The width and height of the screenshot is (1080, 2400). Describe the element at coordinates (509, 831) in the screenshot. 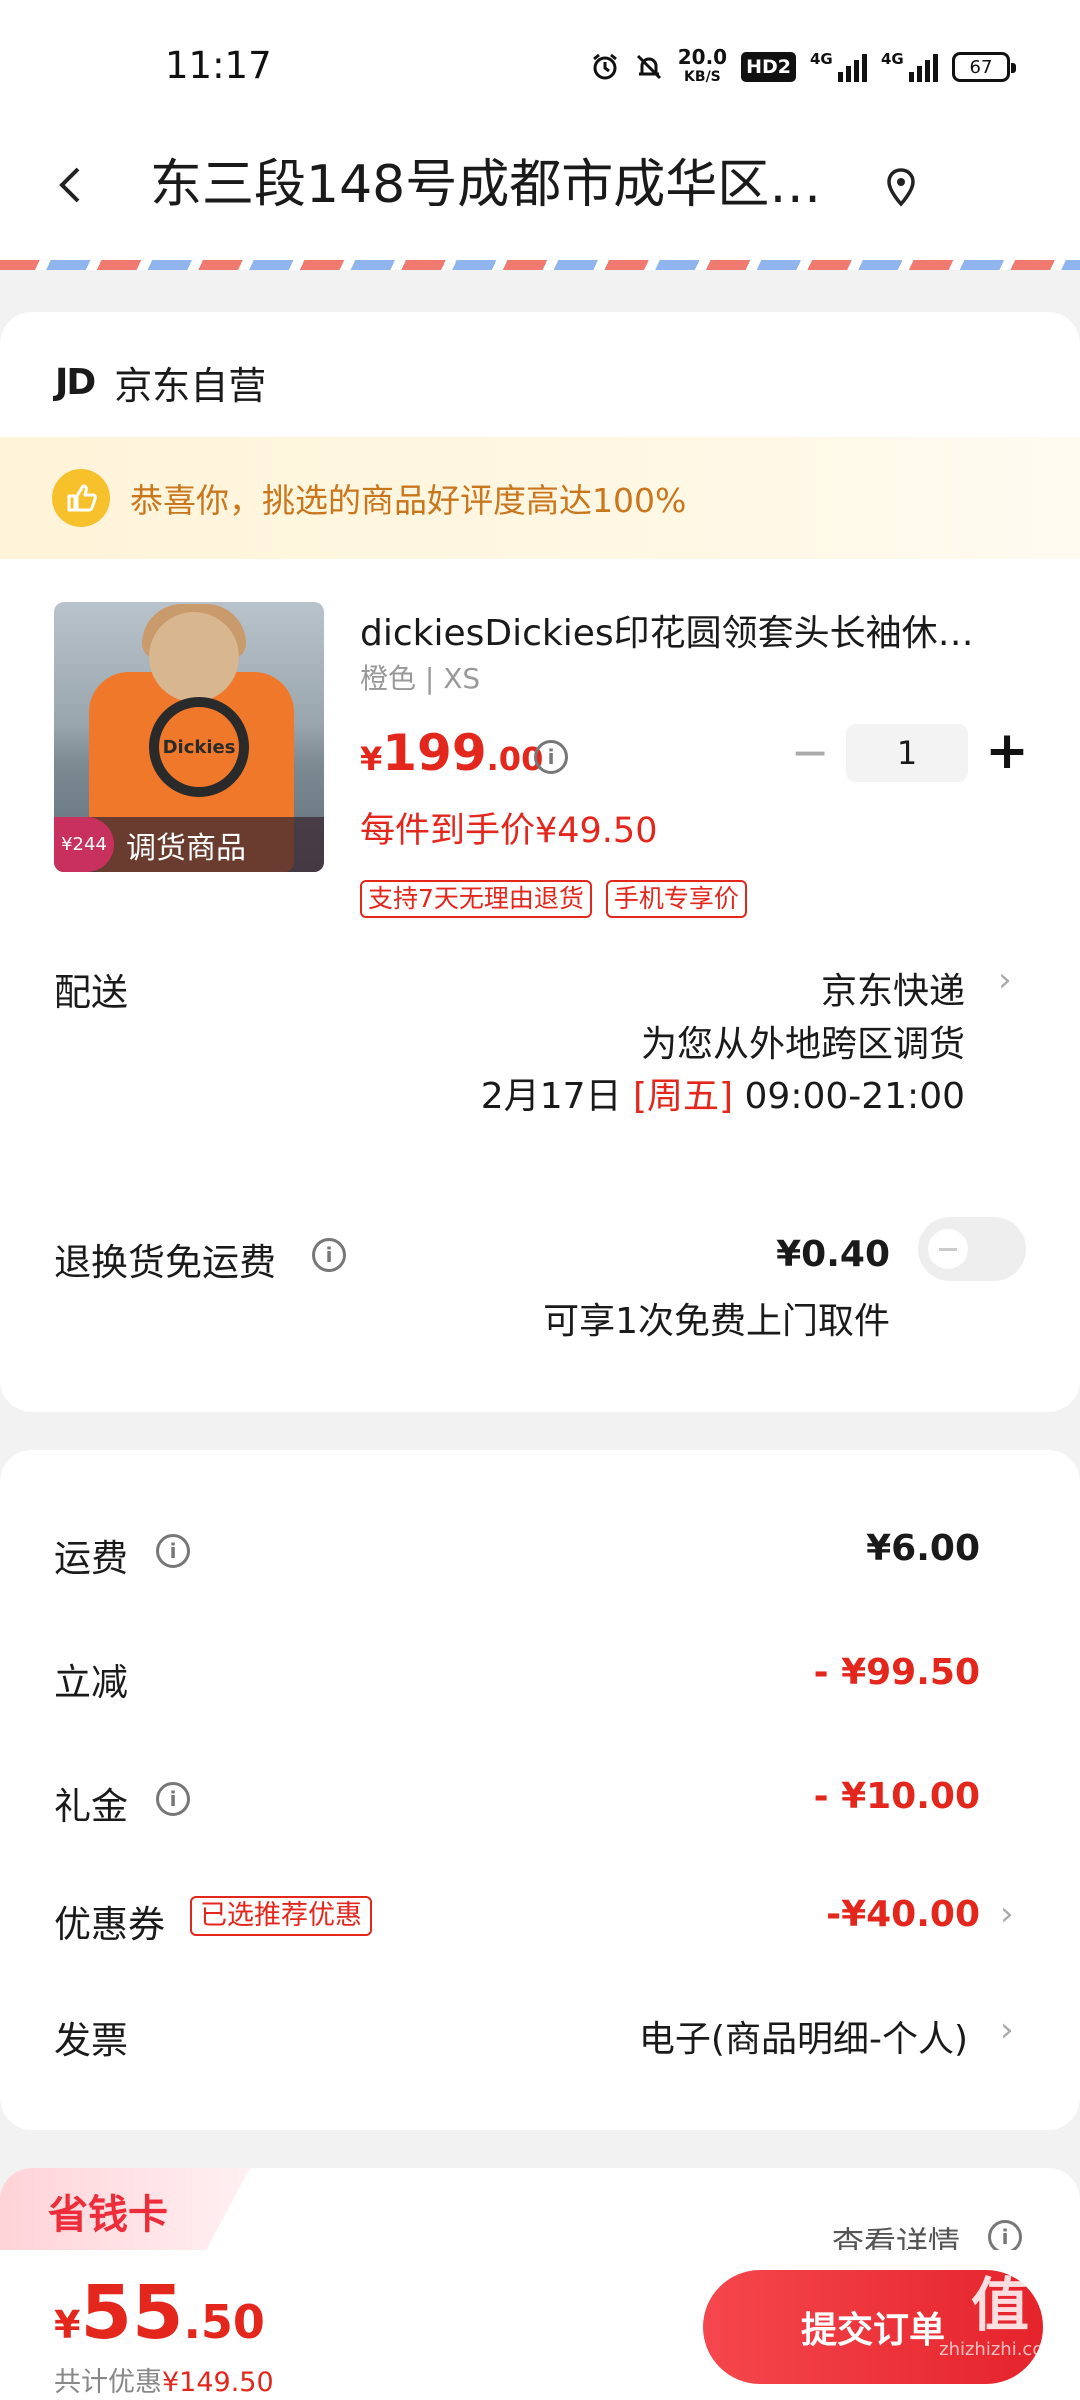

I see `unit-price: 每件到手价¥49.50` at that location.